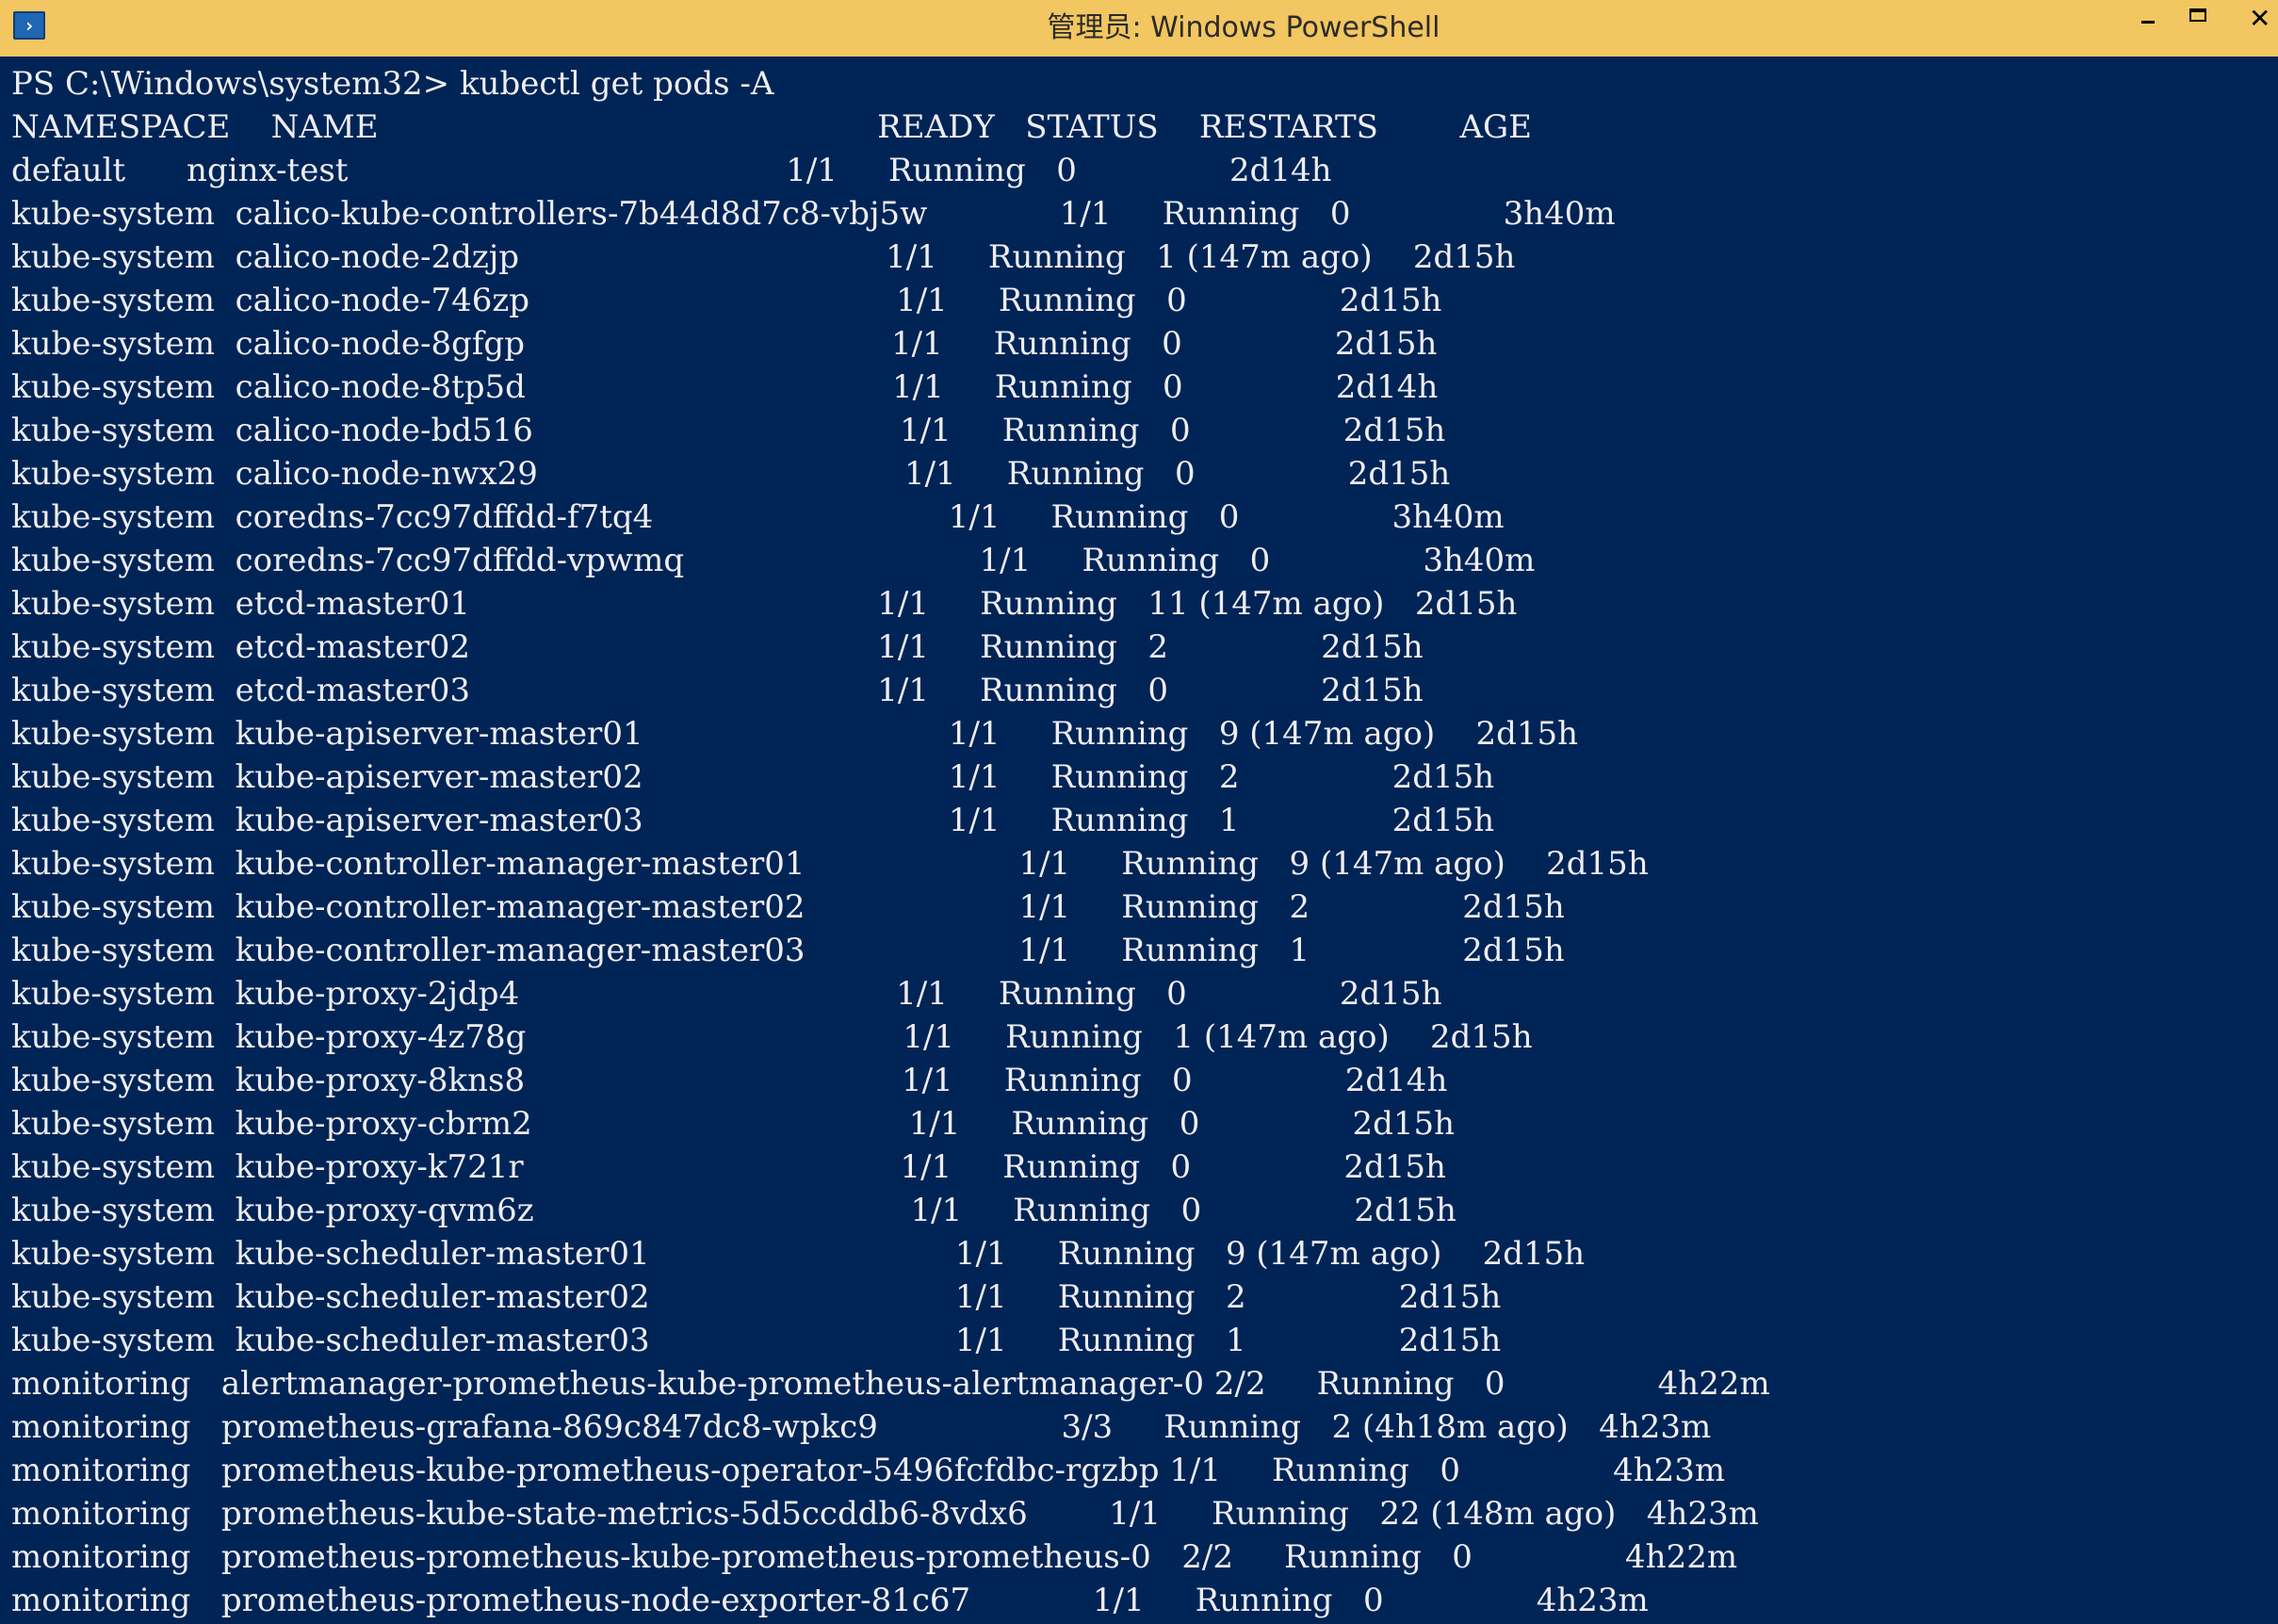  I want to click on minimize-icon, so click(2148, 22).